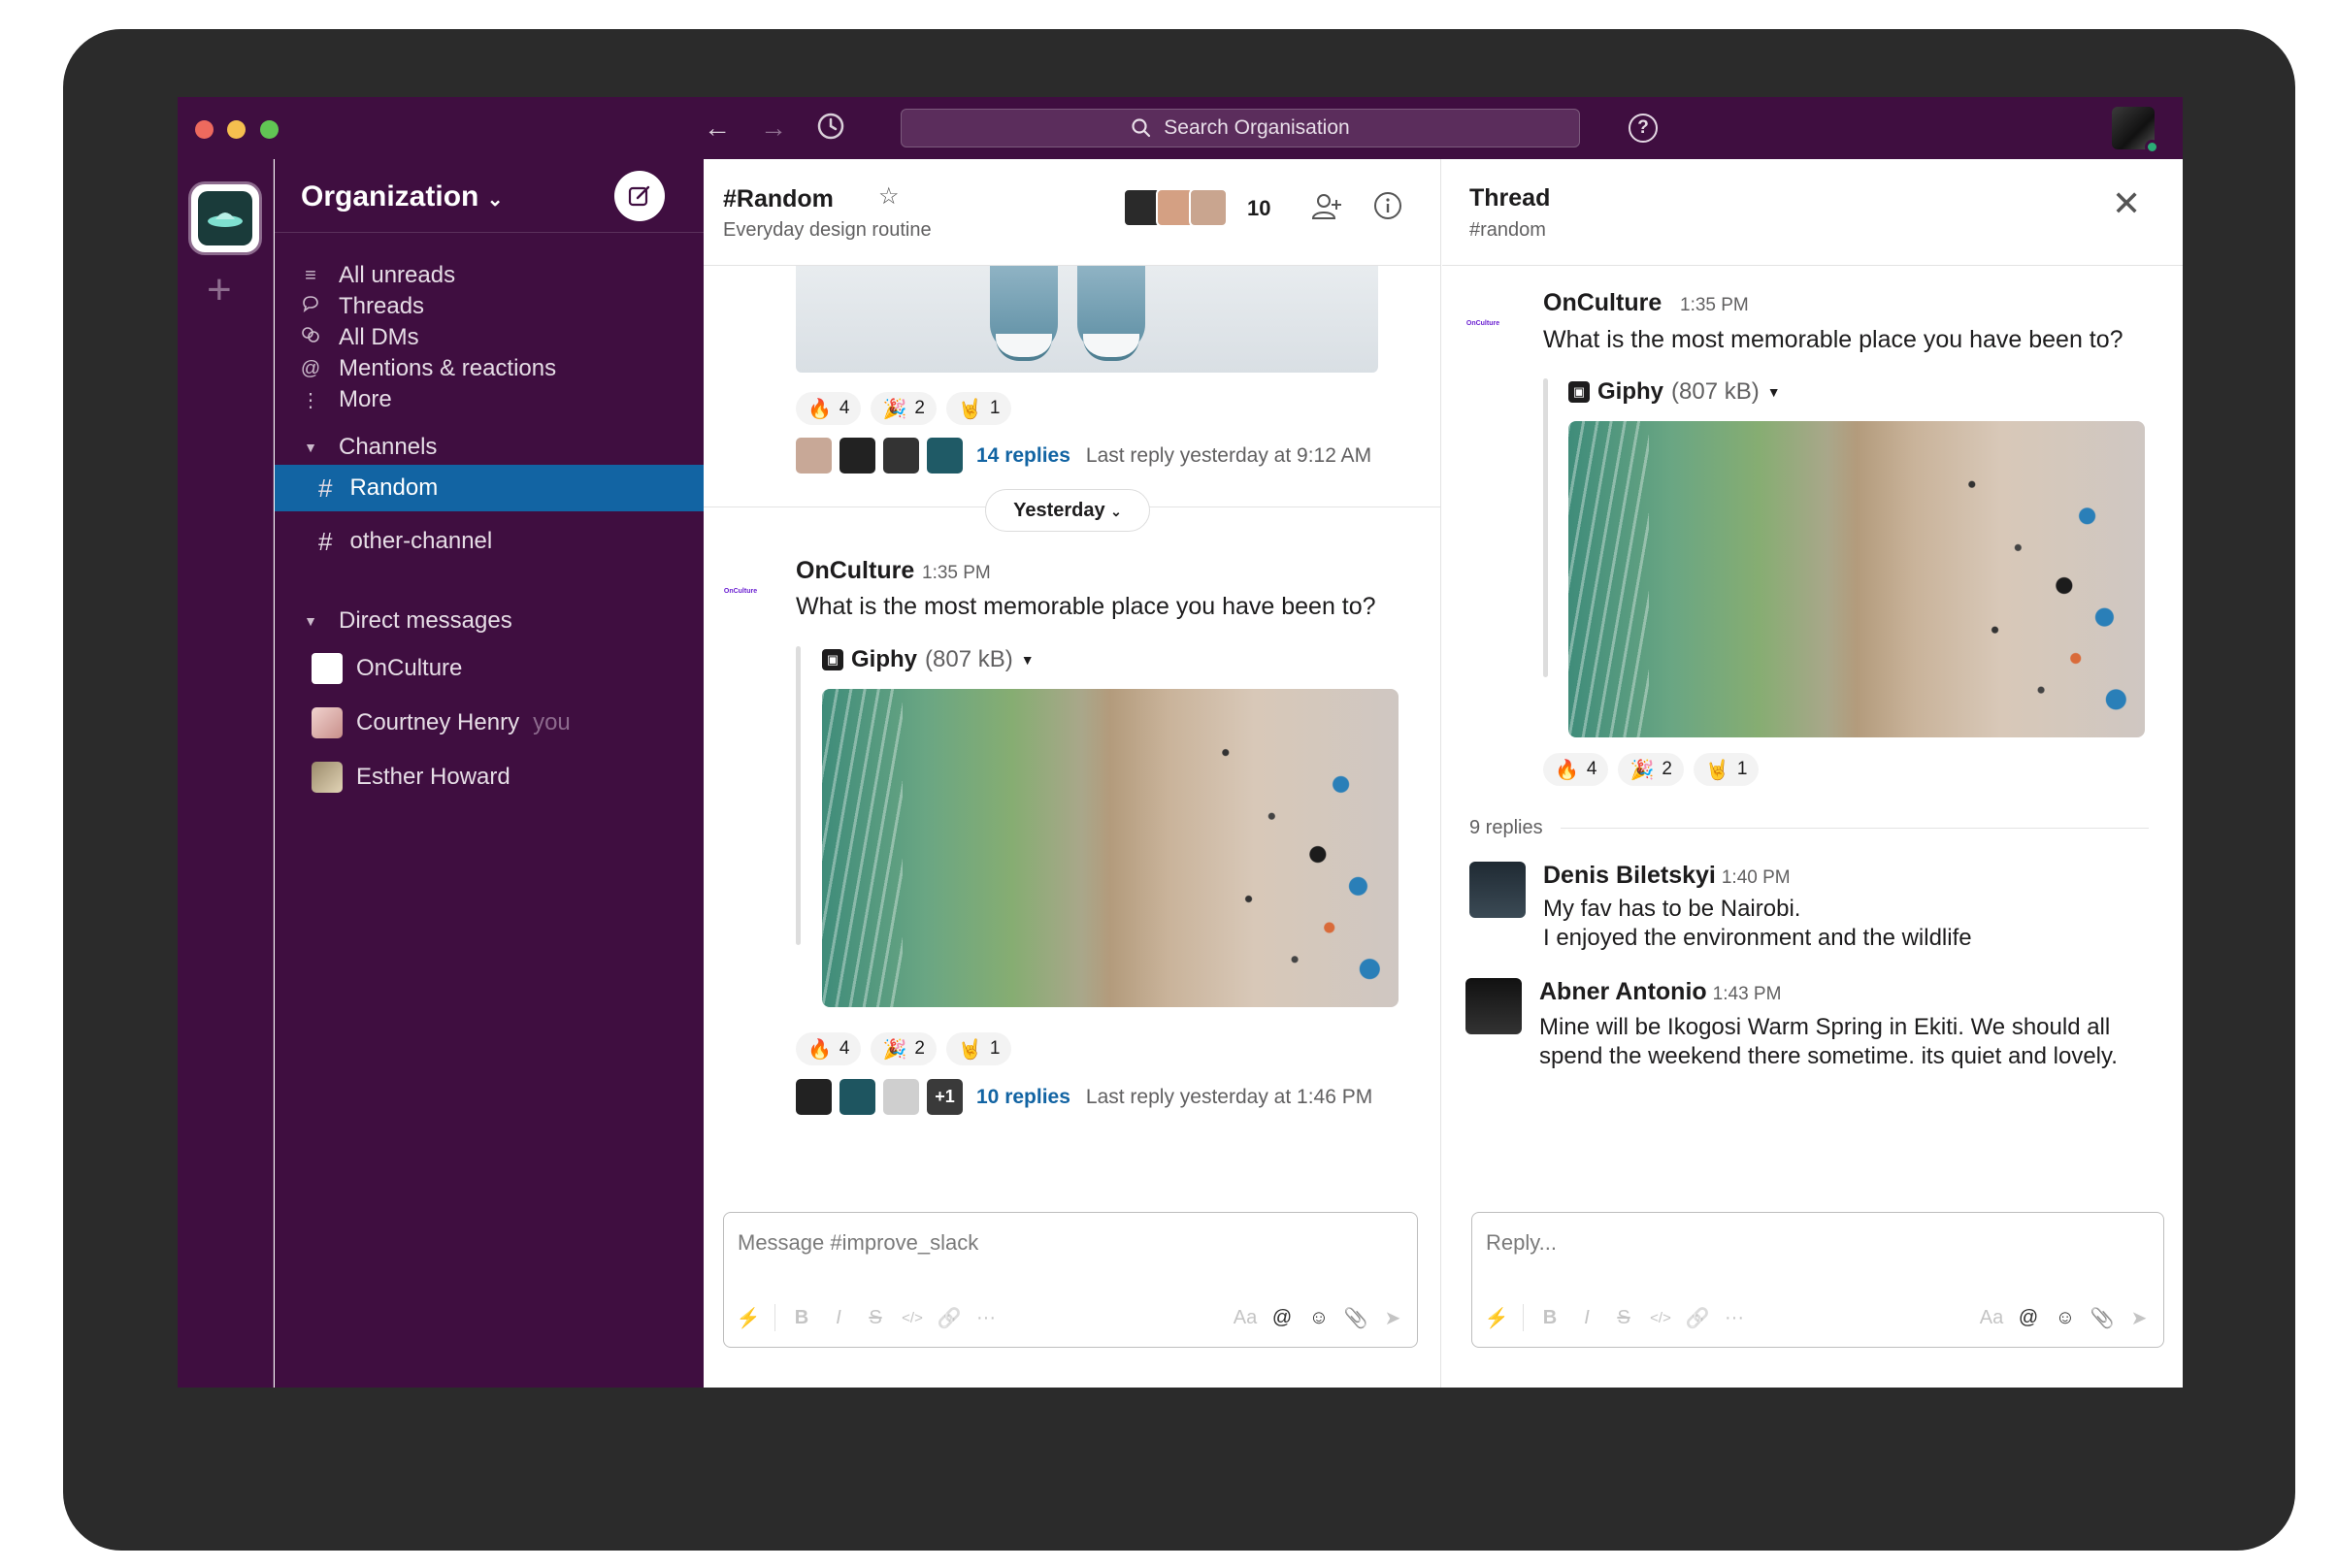 This screenshot has height=1568, width=2337. What do you see at coordinates (717, 128) in the screenshot?
I see `arrow-left-icon: ←` at bounding box center [717, 128].